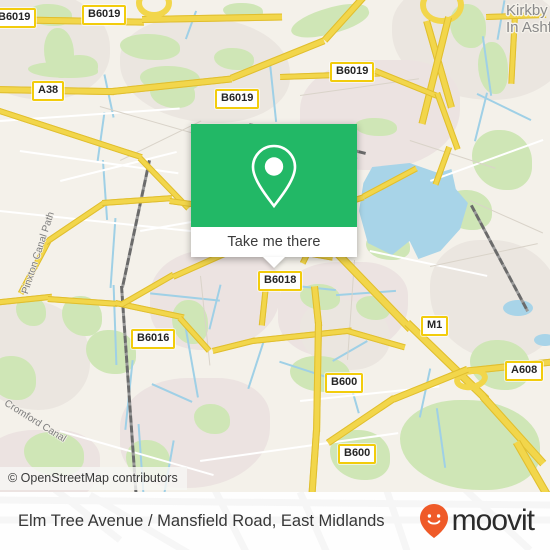 Image resolution: width=550 pixels, height=550 pixels. What do you see at coordinates (153, 339) in the screenshot?
I see `road-shield-b6016: B6016` at bounding box center [153, 339].